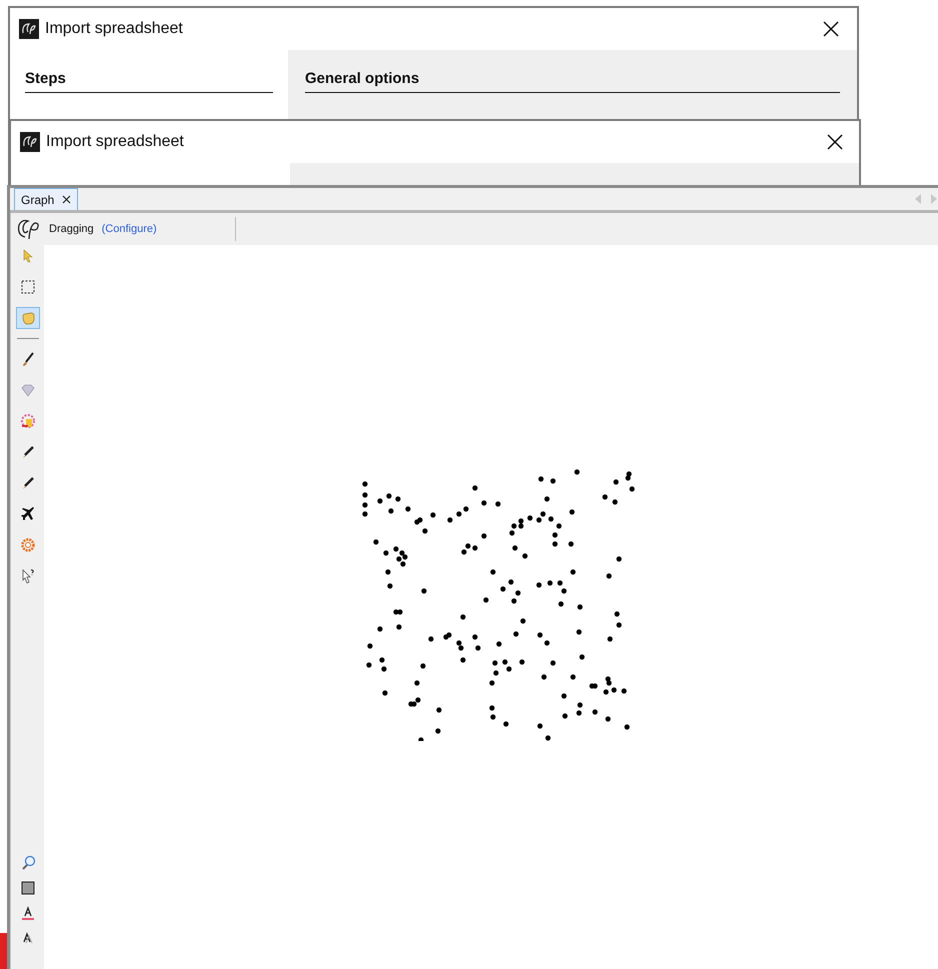 This screenshot has height=969, width=938. I want to click on gear-icon, so click(28, 545).